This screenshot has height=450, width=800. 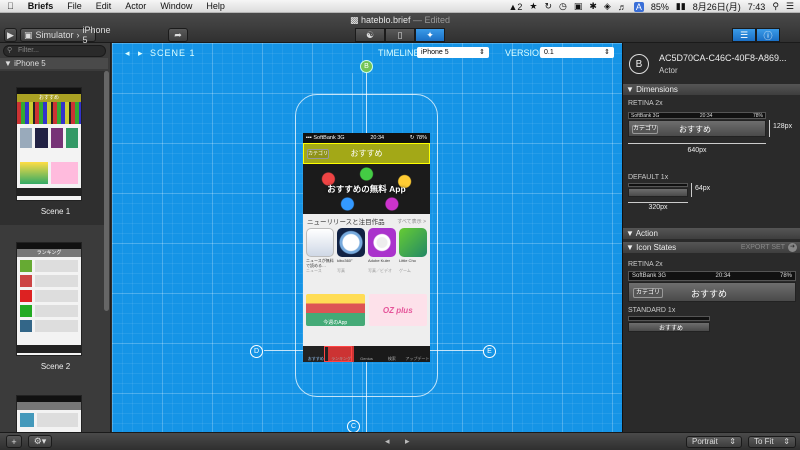 What do you see at coordinates (757, 7) in the screenshot?
I see `menubar-time: 7:43` at bounding box center [757, 7].